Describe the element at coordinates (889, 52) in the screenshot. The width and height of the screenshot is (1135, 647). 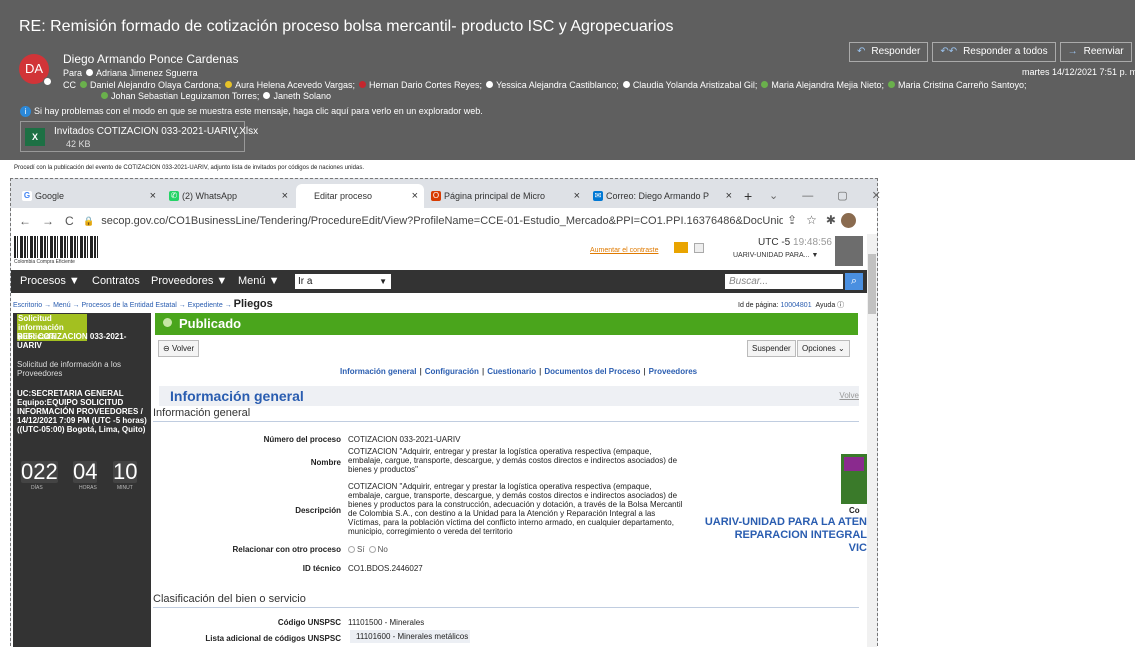
I see `reply-button: ↶ Responder` at that location.